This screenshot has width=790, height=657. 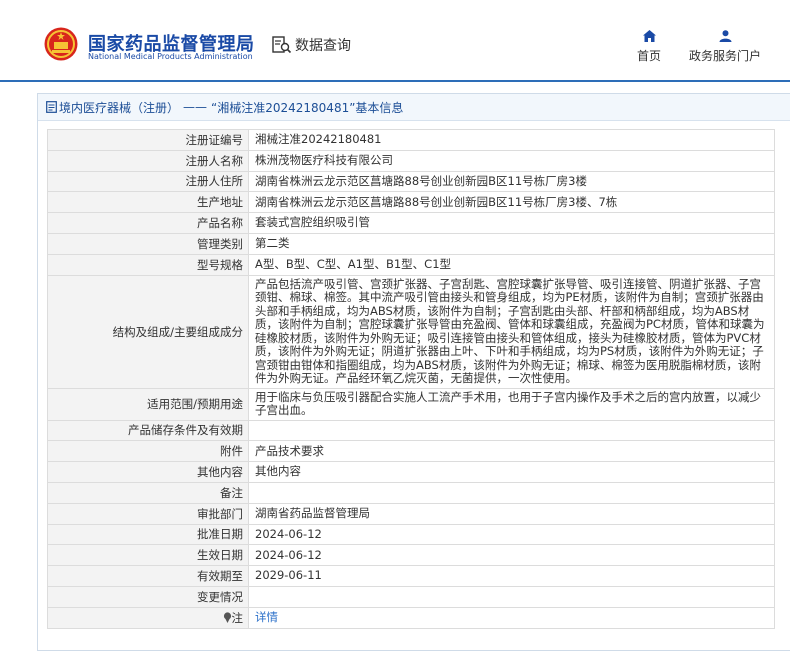 What do you see at coordinates (649, 36) in the screenshot?
I see `home-icon` at bounding box center [649, 36].